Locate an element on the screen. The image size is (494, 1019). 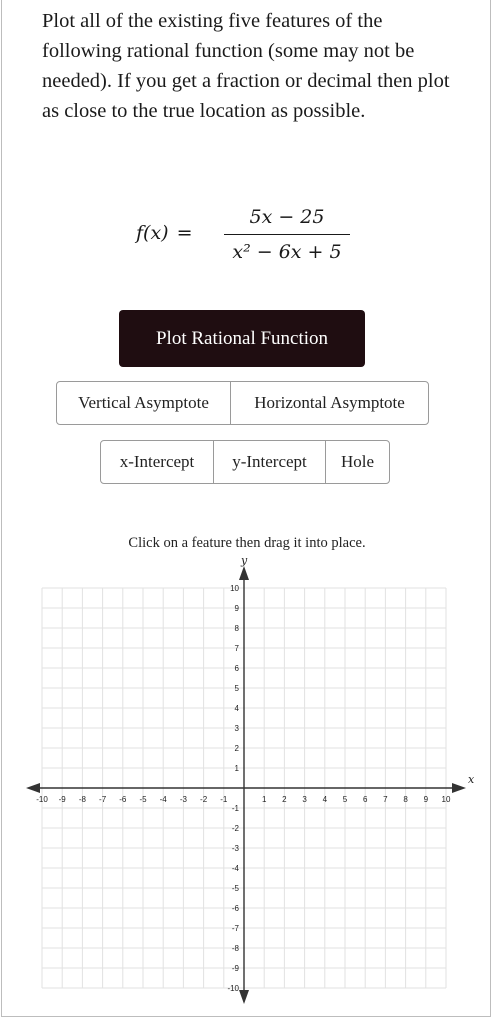
y-tick-label: -8 is located at coordinates (236, 948).